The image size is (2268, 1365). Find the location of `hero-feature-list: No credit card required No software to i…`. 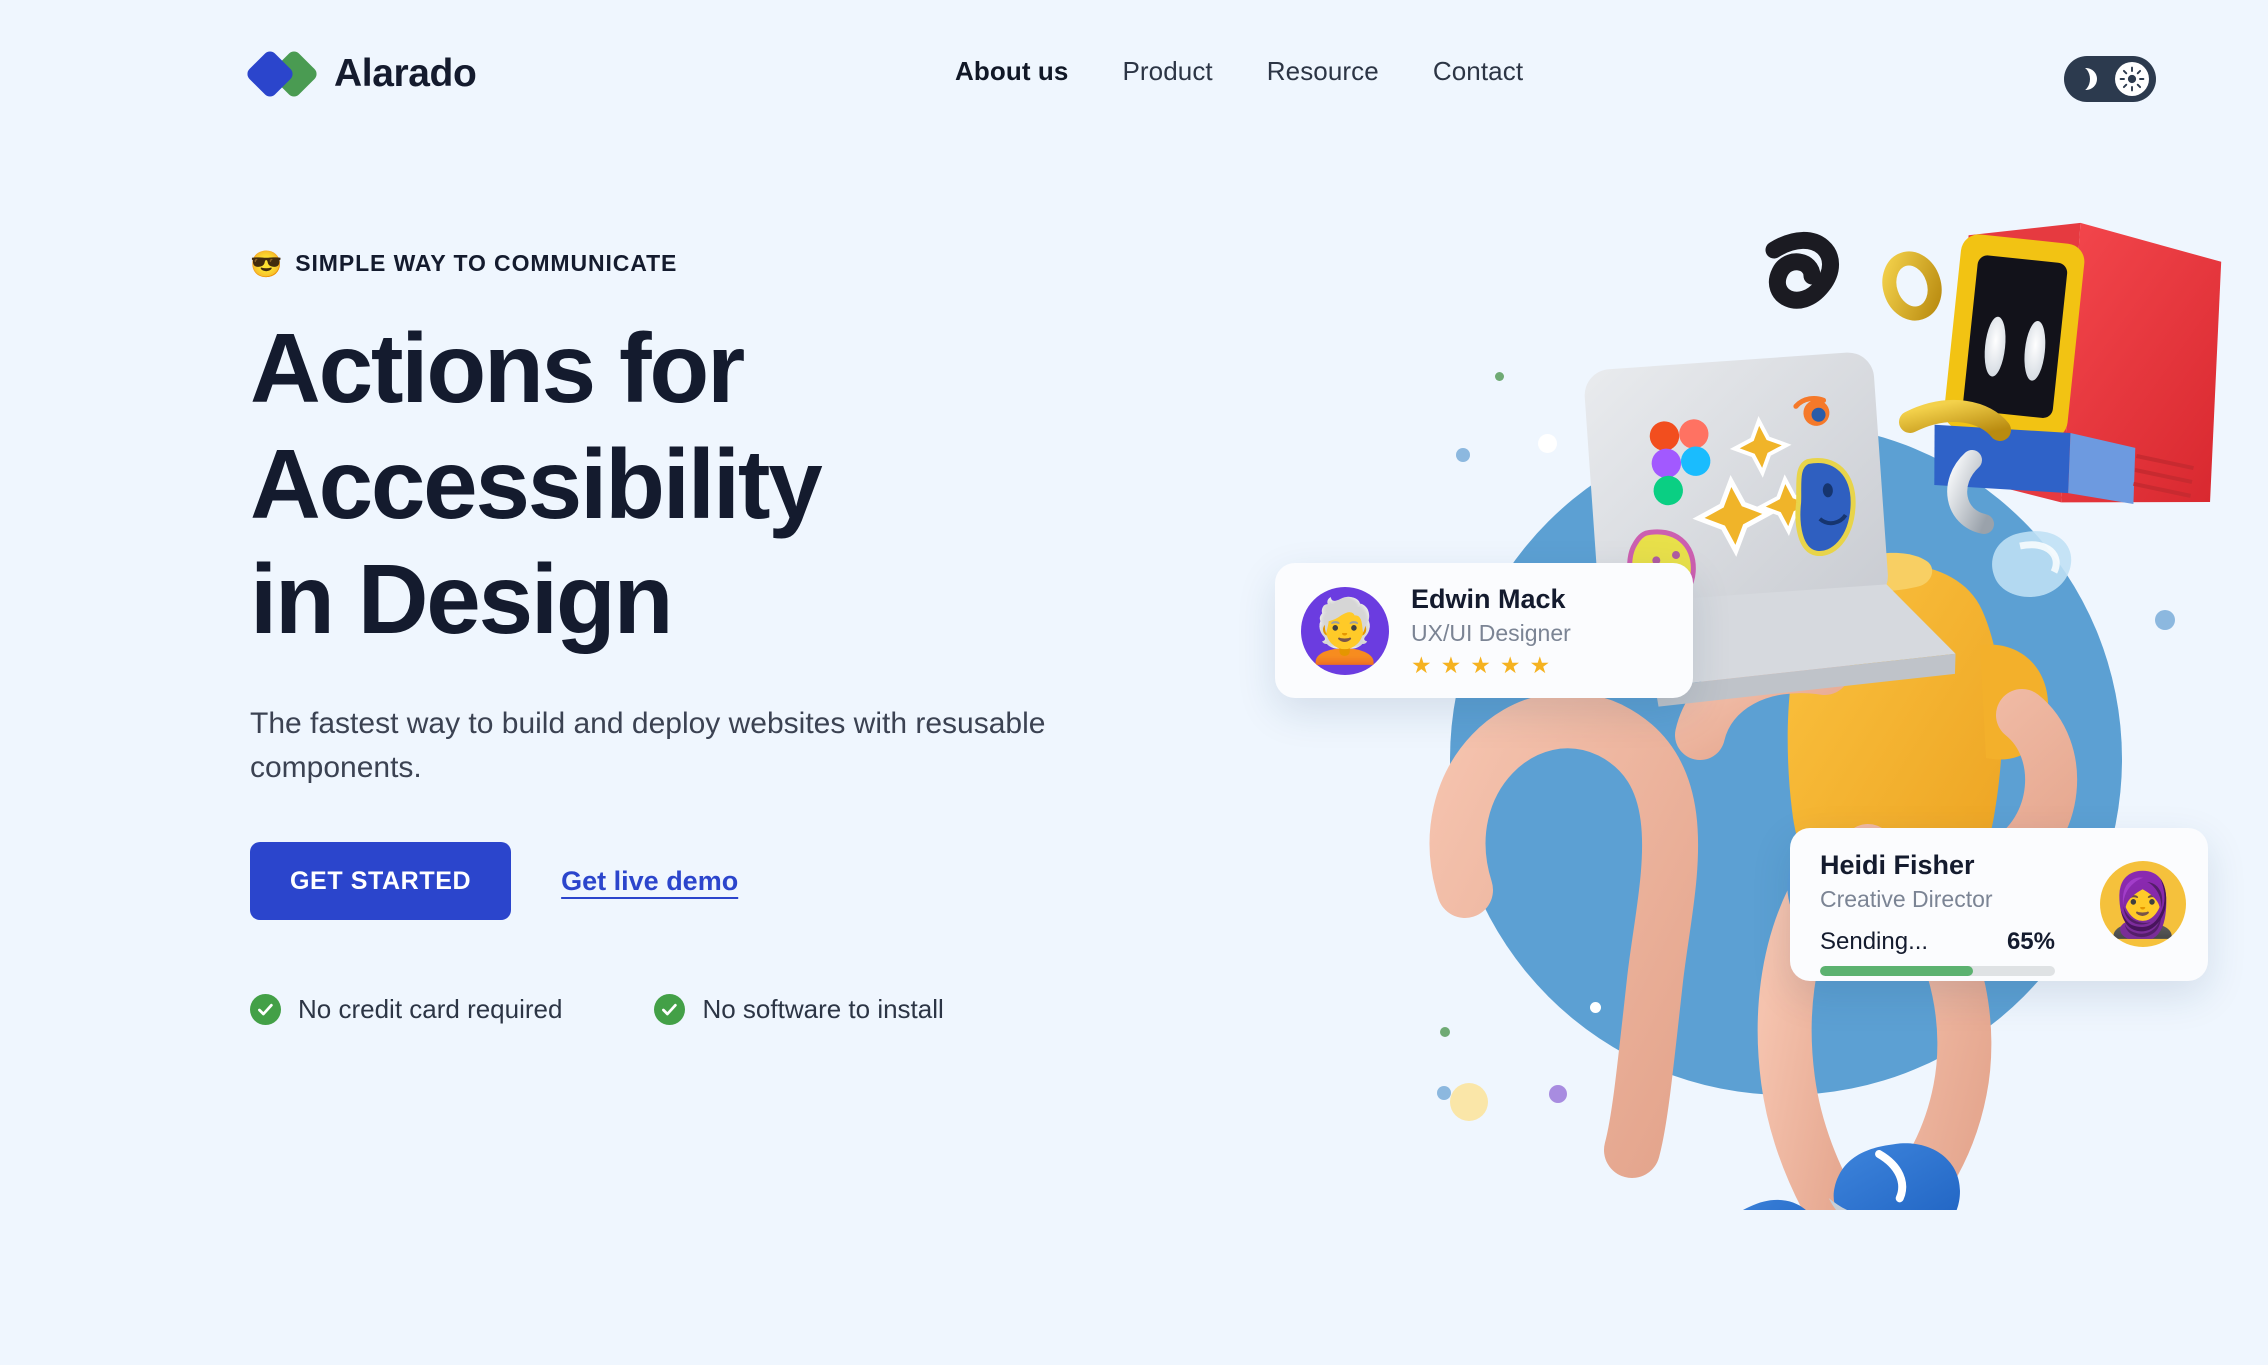

hero-feature-list: No credit card required No software to i… is located at coordinates (670, 1010).